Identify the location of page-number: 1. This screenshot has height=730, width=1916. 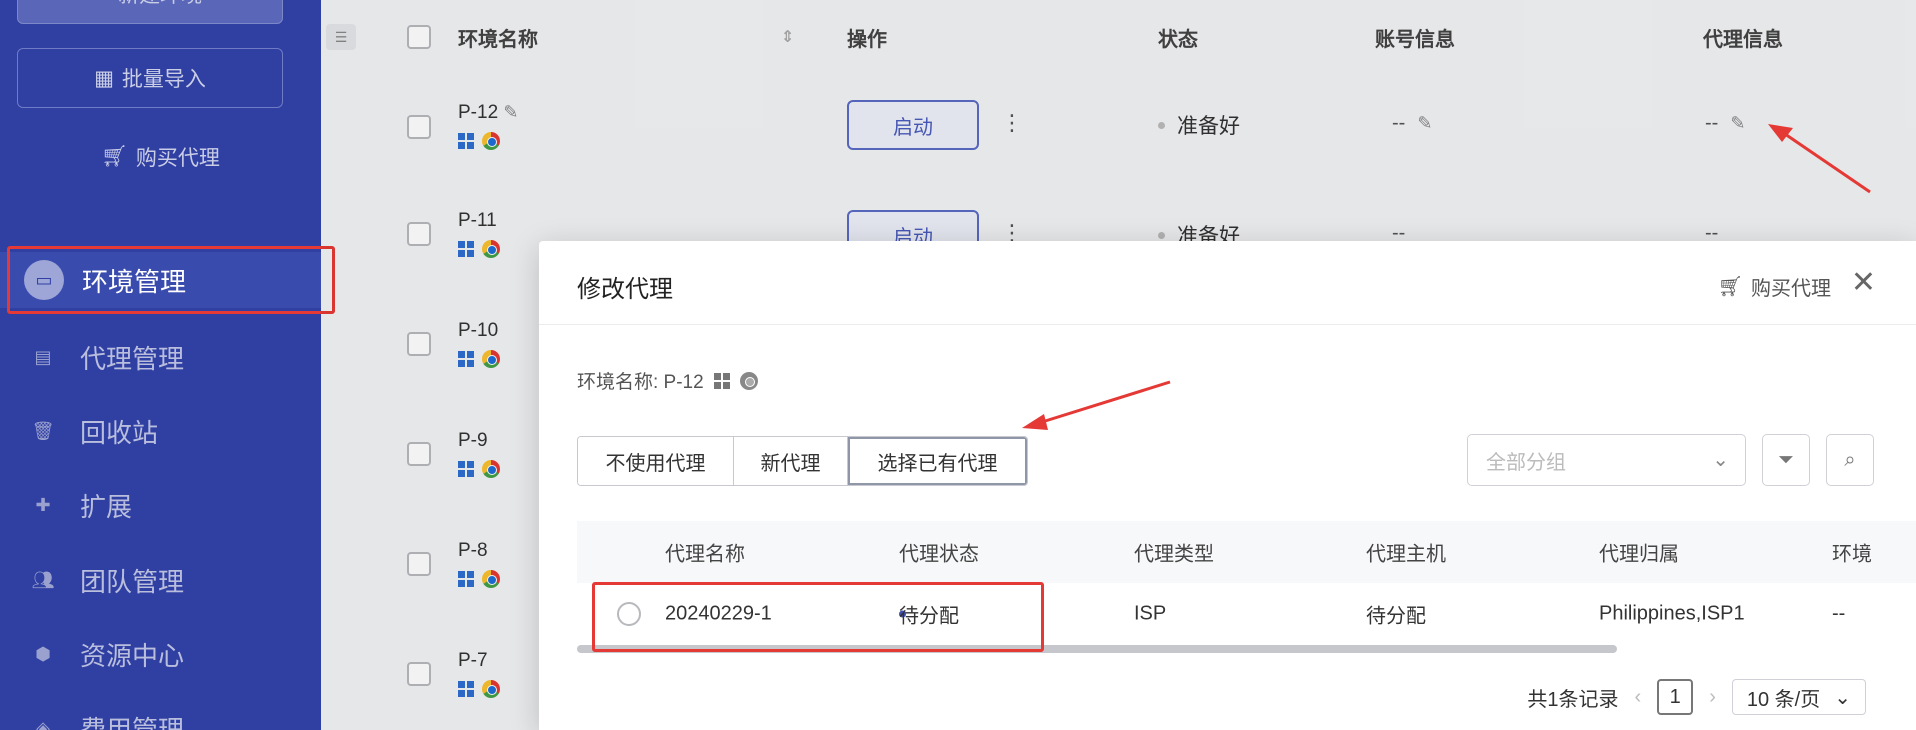
(1675, 697).